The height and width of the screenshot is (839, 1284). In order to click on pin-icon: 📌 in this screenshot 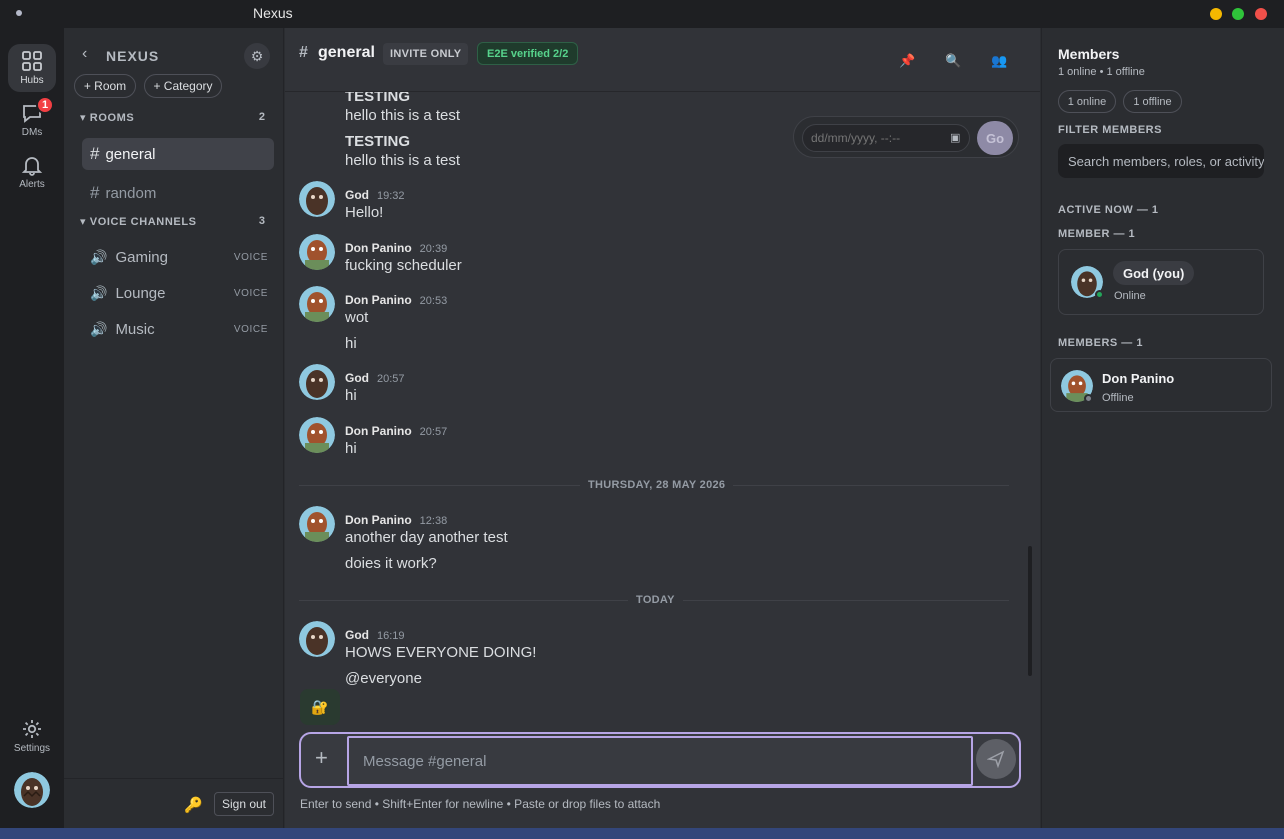, I will do `click(907, 61)`.